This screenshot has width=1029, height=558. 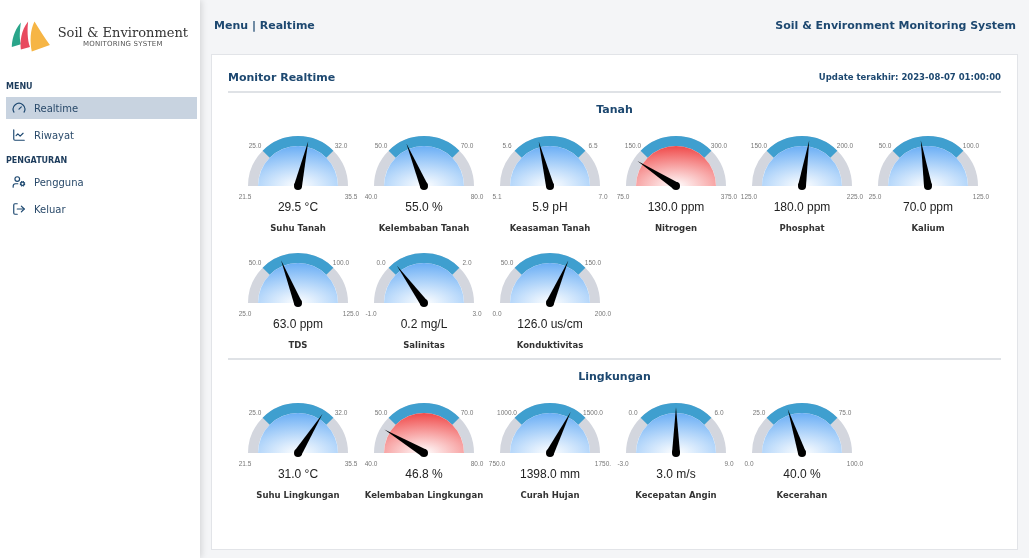 I want to click on gauge-value: 70.0 ppm, so click(x=927, y=207).